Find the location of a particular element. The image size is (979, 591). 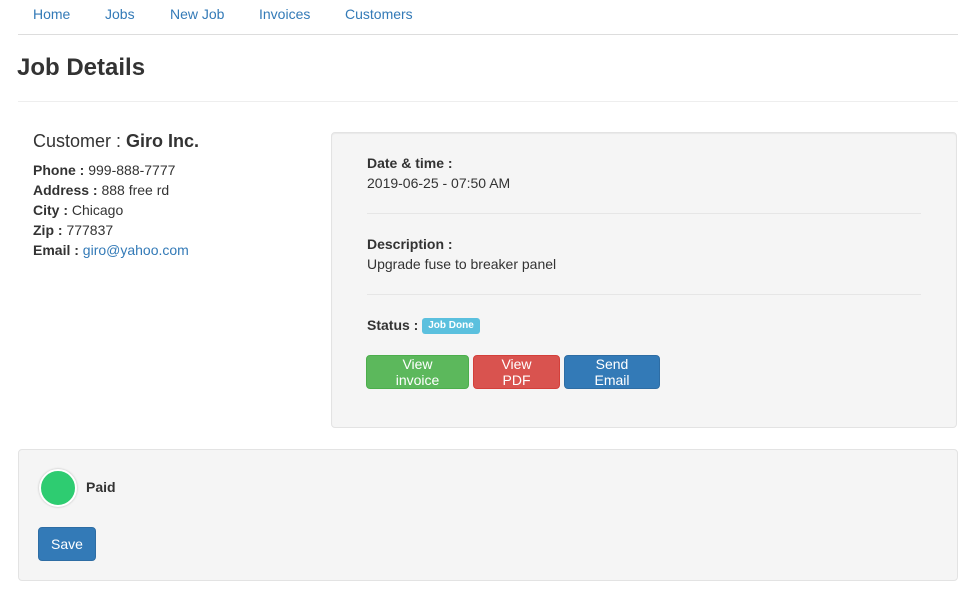

paid-label: Paid is located at coordinates (101, 487).